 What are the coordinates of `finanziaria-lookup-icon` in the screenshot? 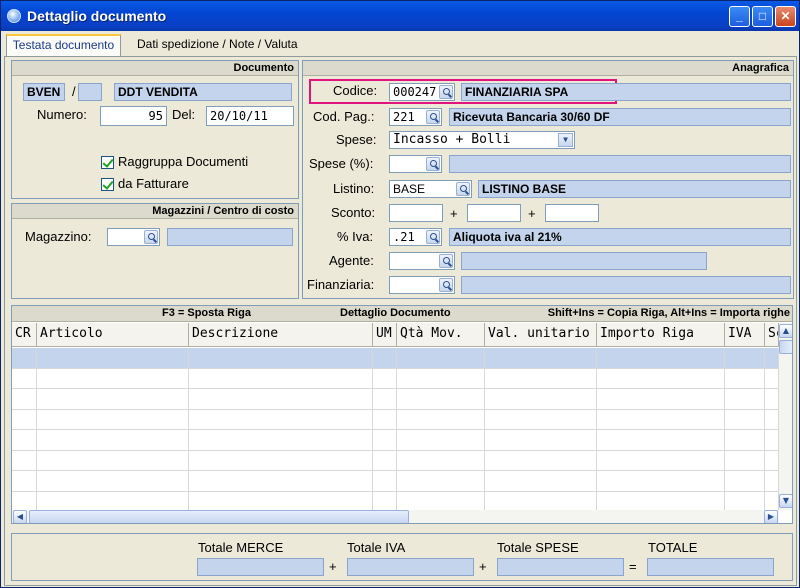 It's located at (446, 285).